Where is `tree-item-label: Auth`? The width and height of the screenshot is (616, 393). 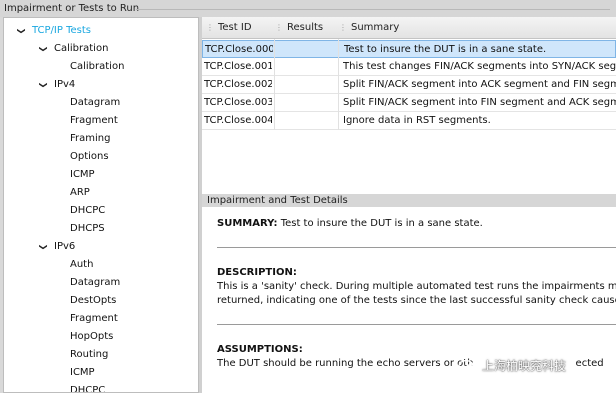 tree-item-label: Auth is located at coordinates (82, 264).